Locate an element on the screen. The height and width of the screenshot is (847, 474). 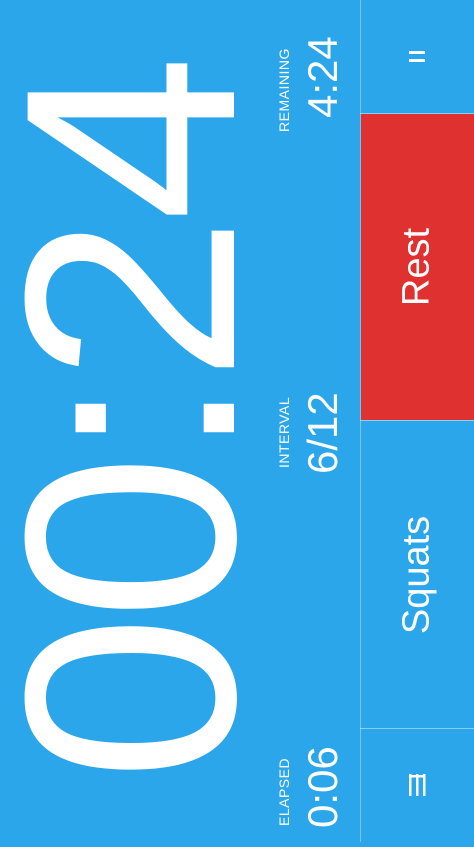
remaining-label: REMAINING is located at coordinates (284, 90).